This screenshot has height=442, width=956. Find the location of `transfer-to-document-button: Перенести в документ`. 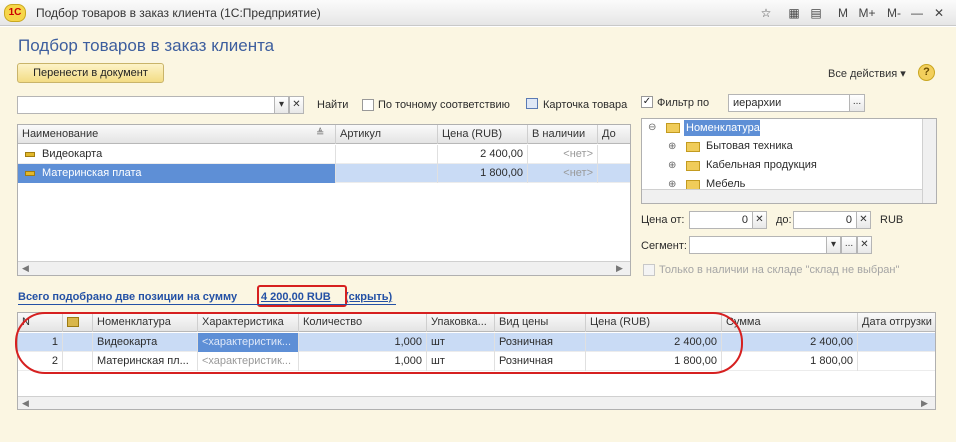

transfer-to-document-button: Перенести в документ is located at coordinates (90, 73).